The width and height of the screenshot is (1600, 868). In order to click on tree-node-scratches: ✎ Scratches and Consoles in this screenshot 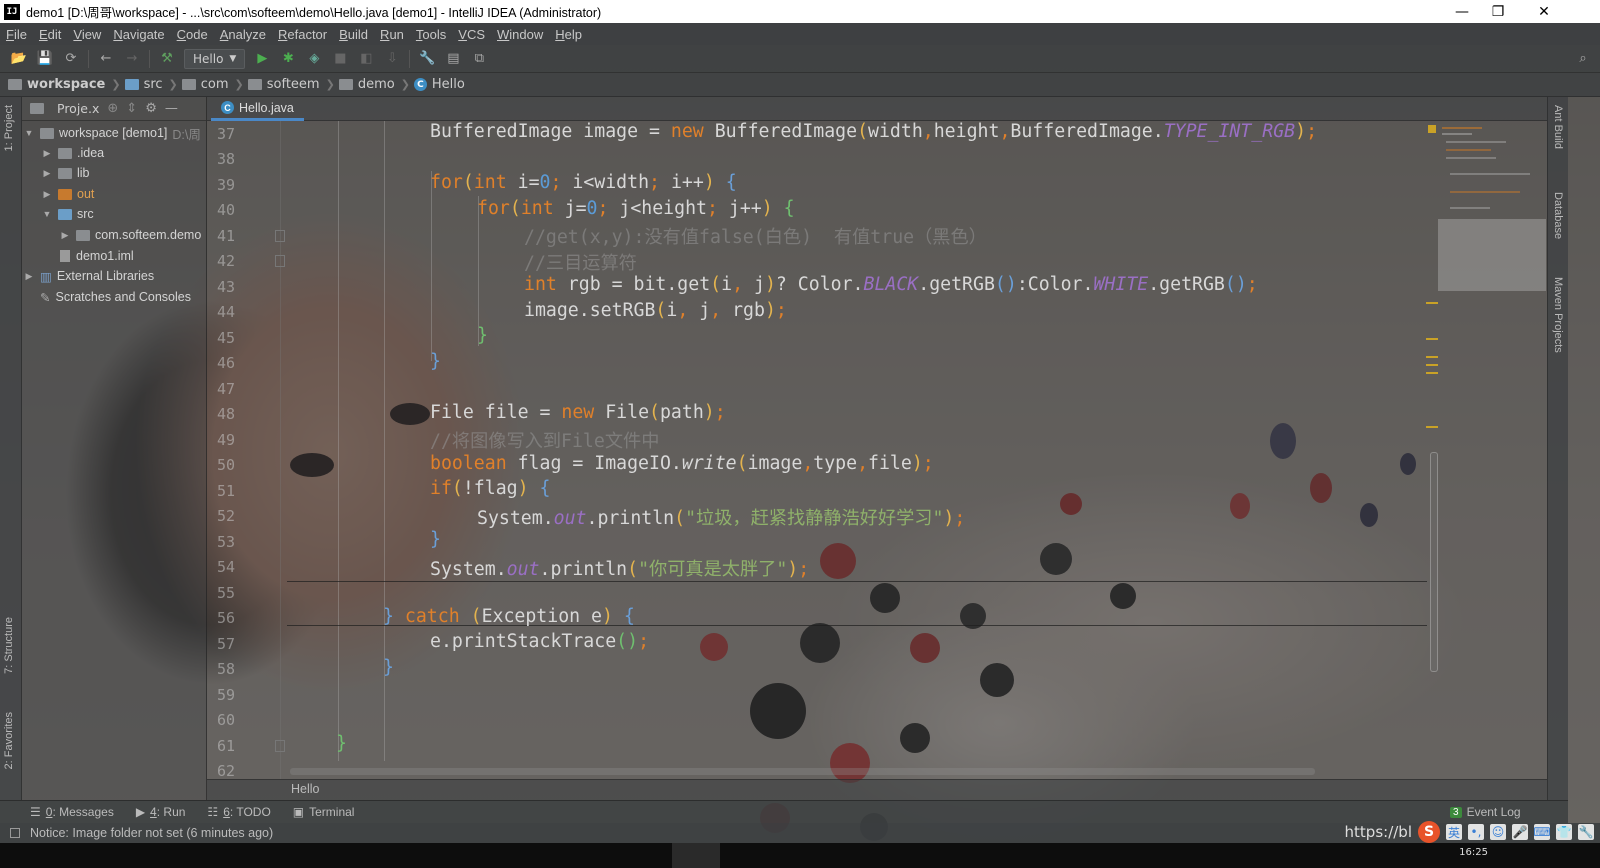, I will do `click(115, 297)`.